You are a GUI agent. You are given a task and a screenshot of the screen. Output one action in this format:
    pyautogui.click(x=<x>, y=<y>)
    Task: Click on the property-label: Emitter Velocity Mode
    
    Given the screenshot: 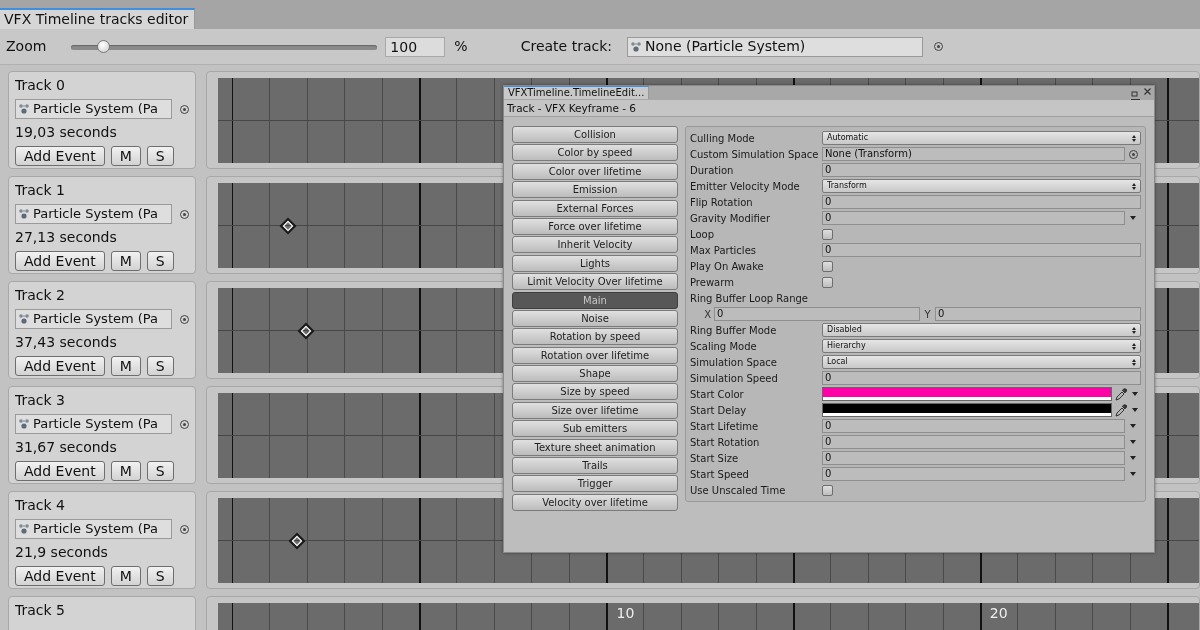 What is the action you would take?
    pyautogui.click(x=745, y=186)
    